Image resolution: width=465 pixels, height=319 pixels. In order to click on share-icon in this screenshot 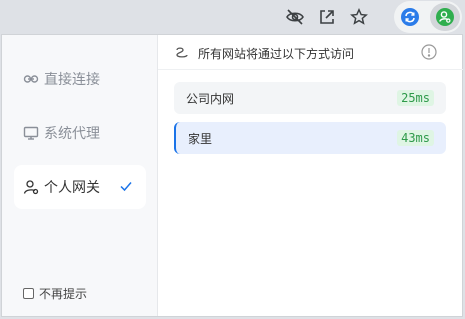, I will do `click(327, 17)`.